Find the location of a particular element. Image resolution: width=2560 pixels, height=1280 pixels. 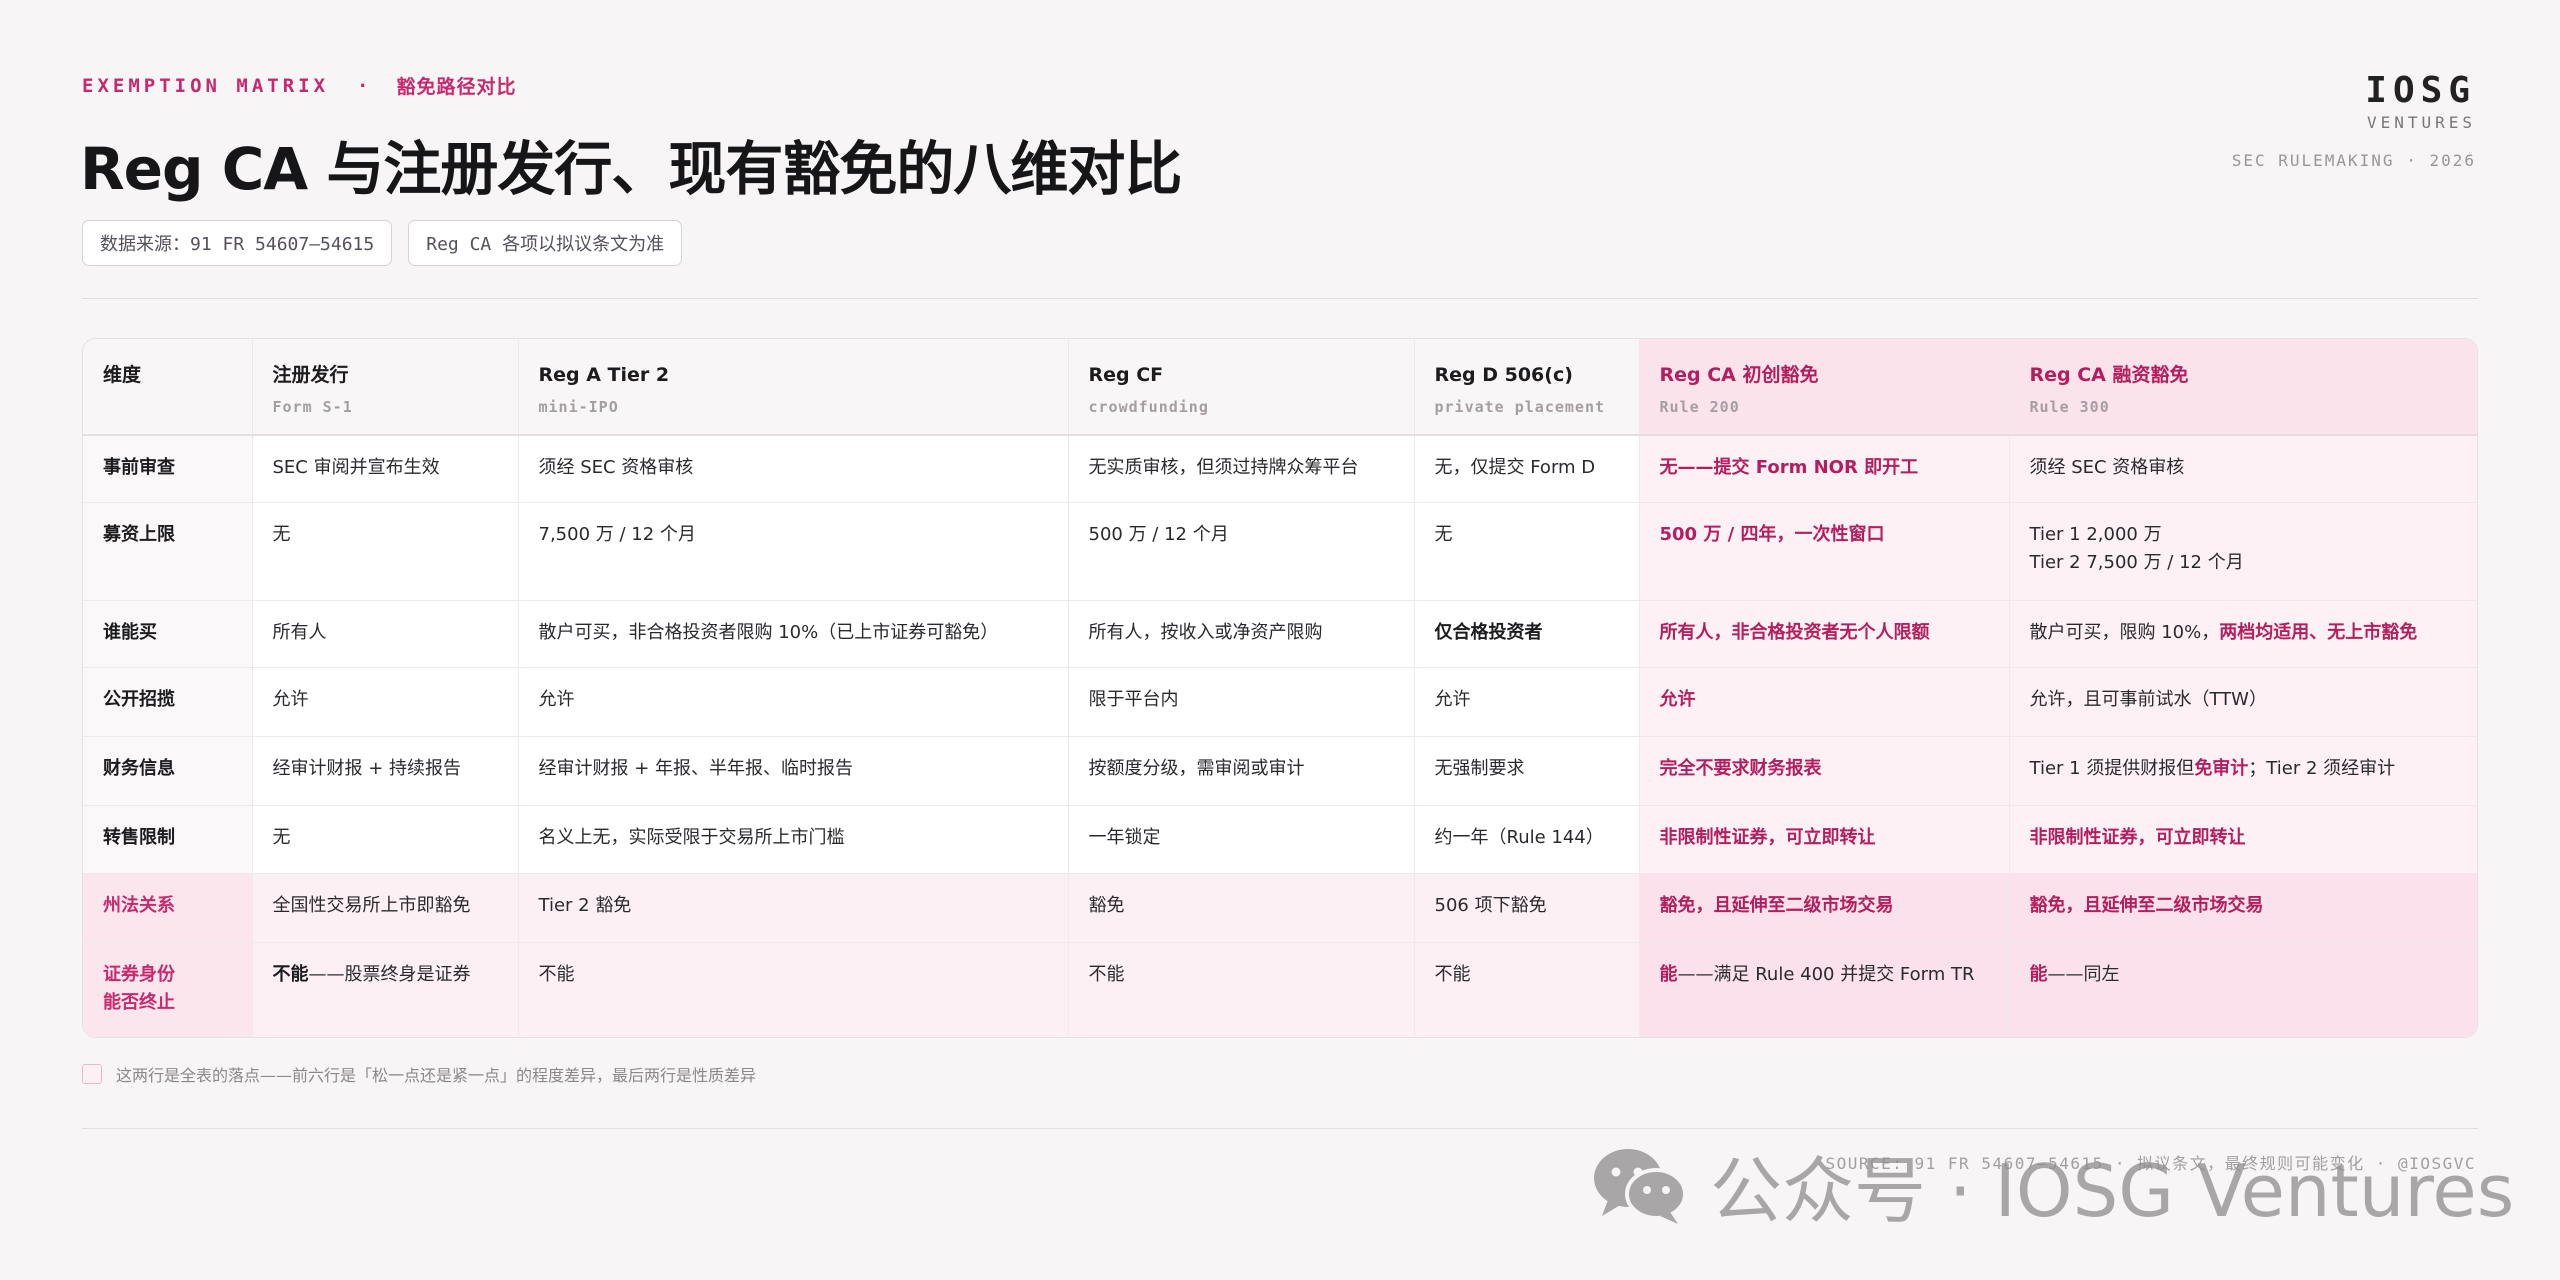

table-cell: 所有人，按收入或净资产限购 is located at coordinates (1241, 634).